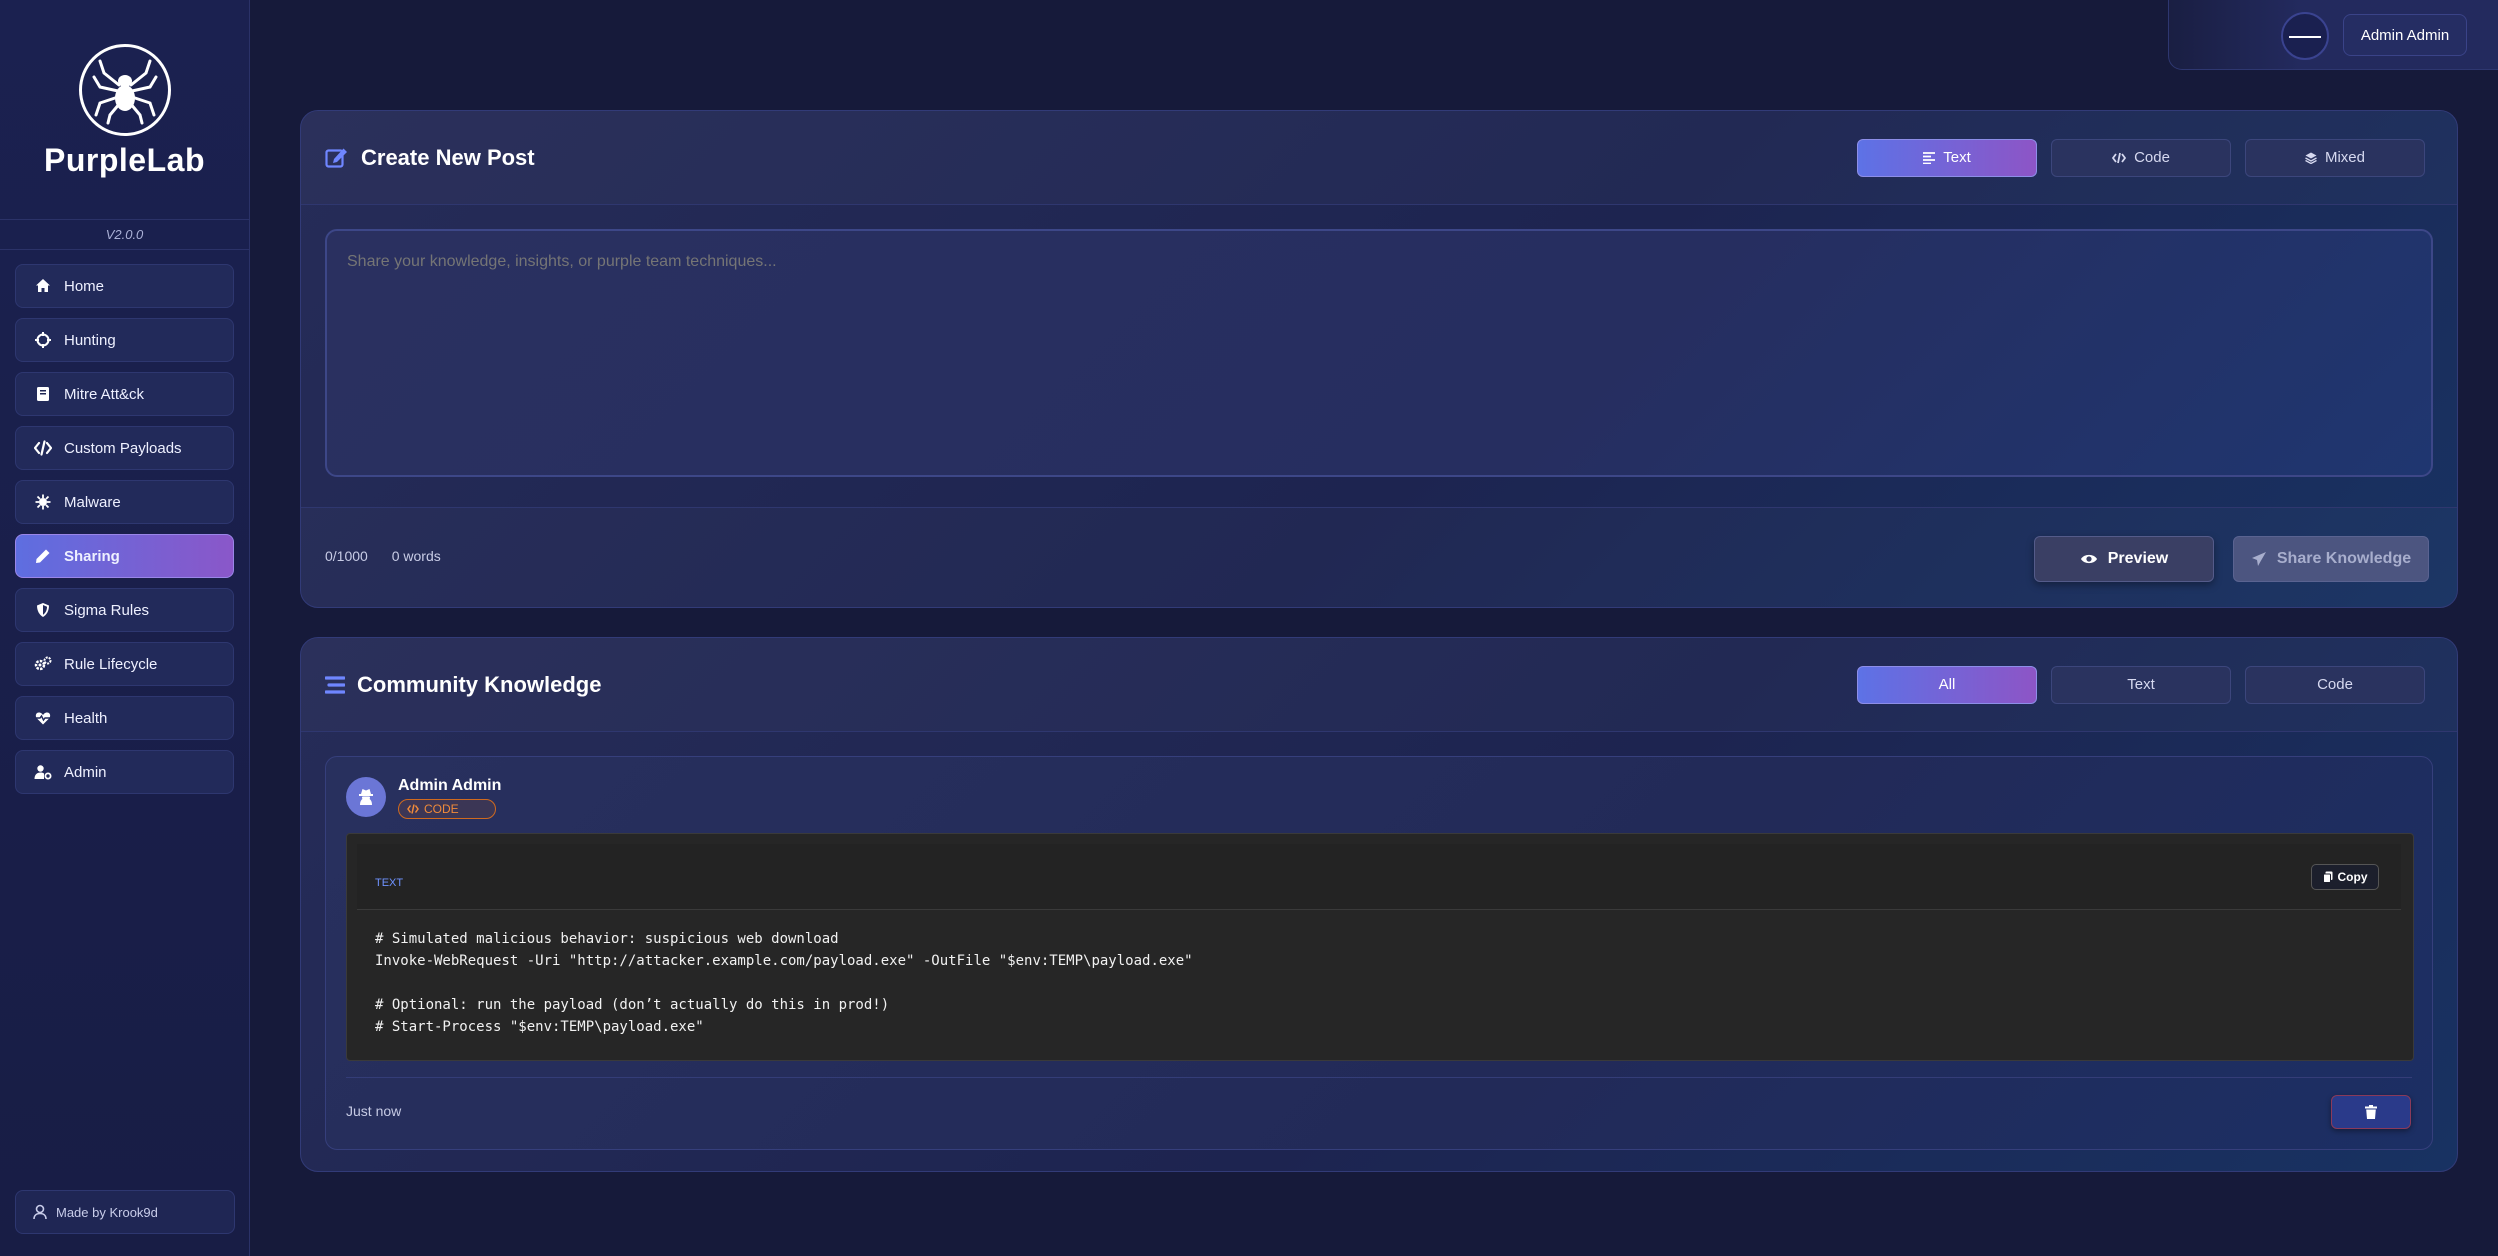 This screenshot has height=1256, width=2498. I want to click on made-by-label: Made by Krook9d, so click(107, 1212).